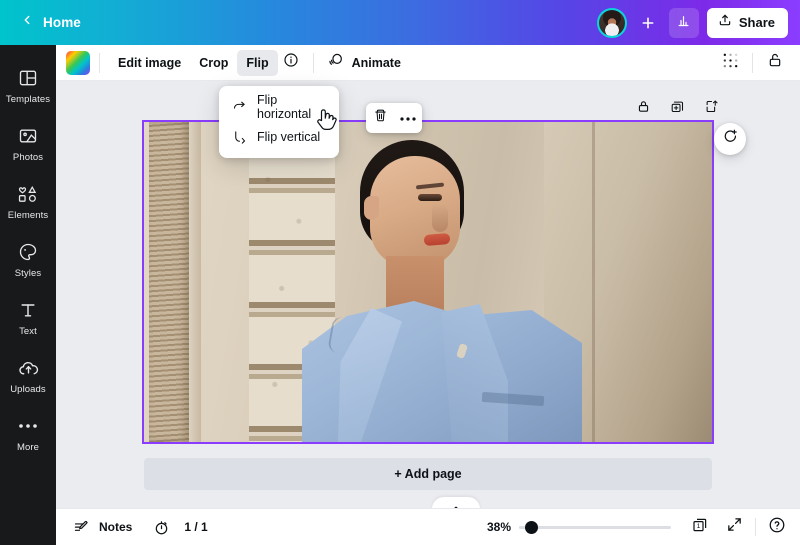  I want to click on rainbow-color-swatch, so click(78, 62).